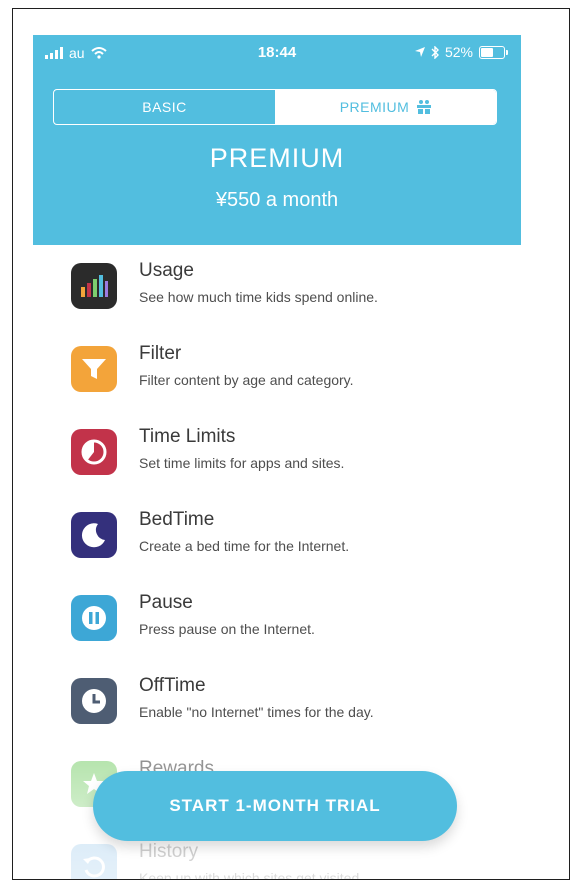 Image resolution: width=580 pixels, height=888 pixels. Describe the element at coordinates (424, 107) in the screenshot. I see `gift-icon` at that location.